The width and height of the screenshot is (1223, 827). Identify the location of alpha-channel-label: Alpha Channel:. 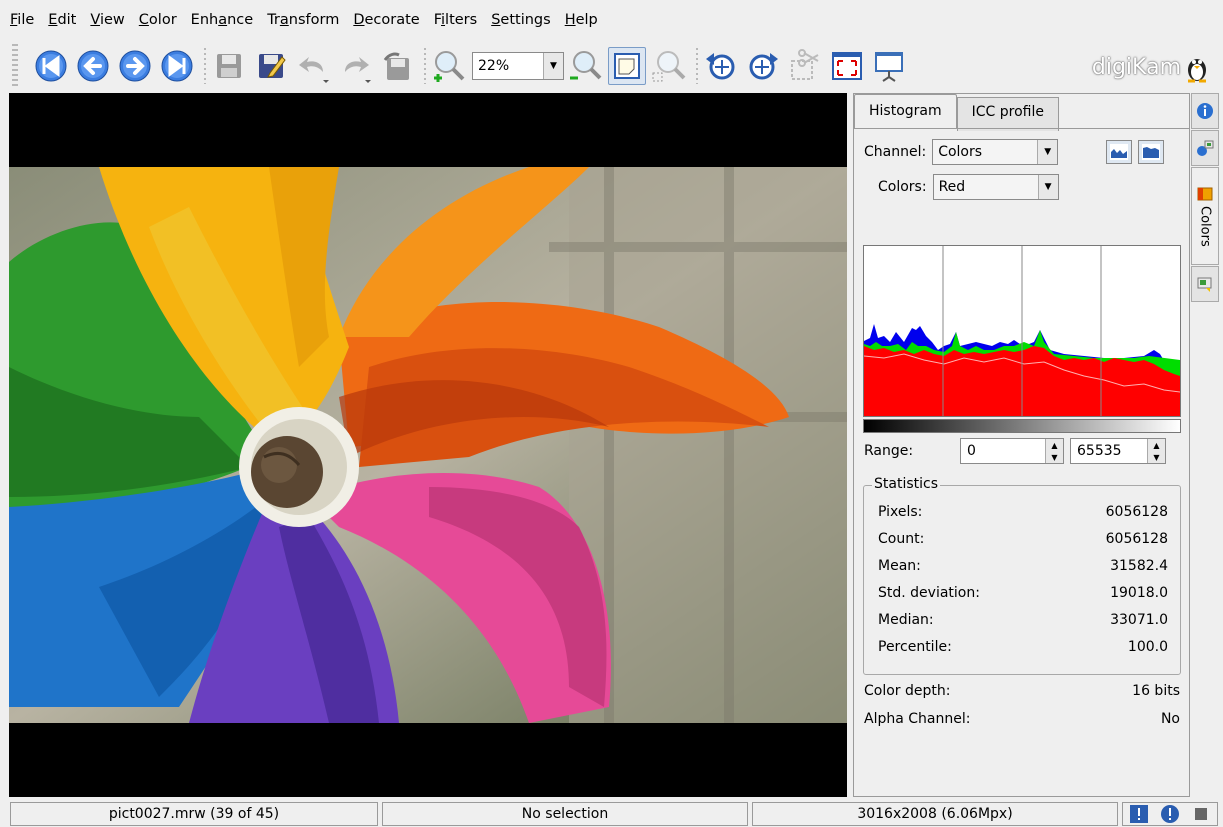
(917, 719).